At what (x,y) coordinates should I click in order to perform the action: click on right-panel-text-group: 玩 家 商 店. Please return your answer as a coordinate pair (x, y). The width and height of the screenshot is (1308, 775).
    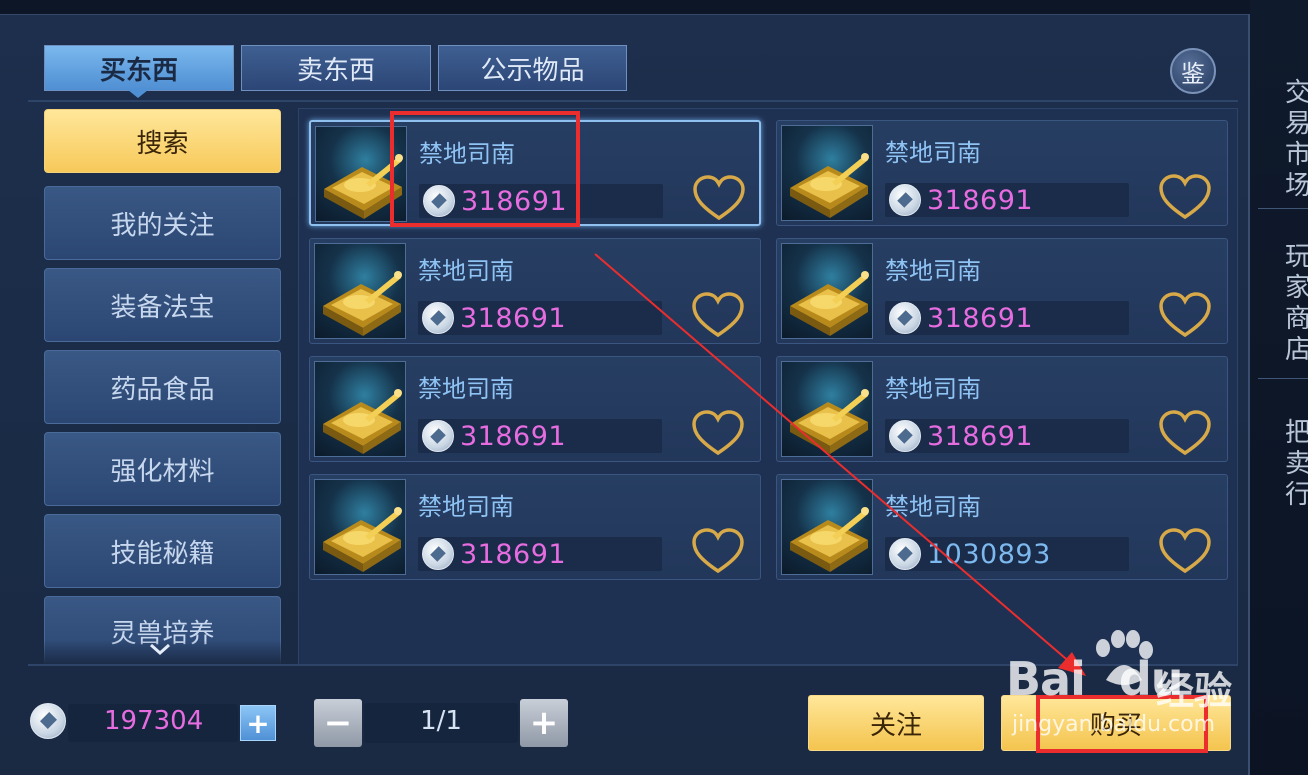
    Looking at the image, I should click on (1296, 304).